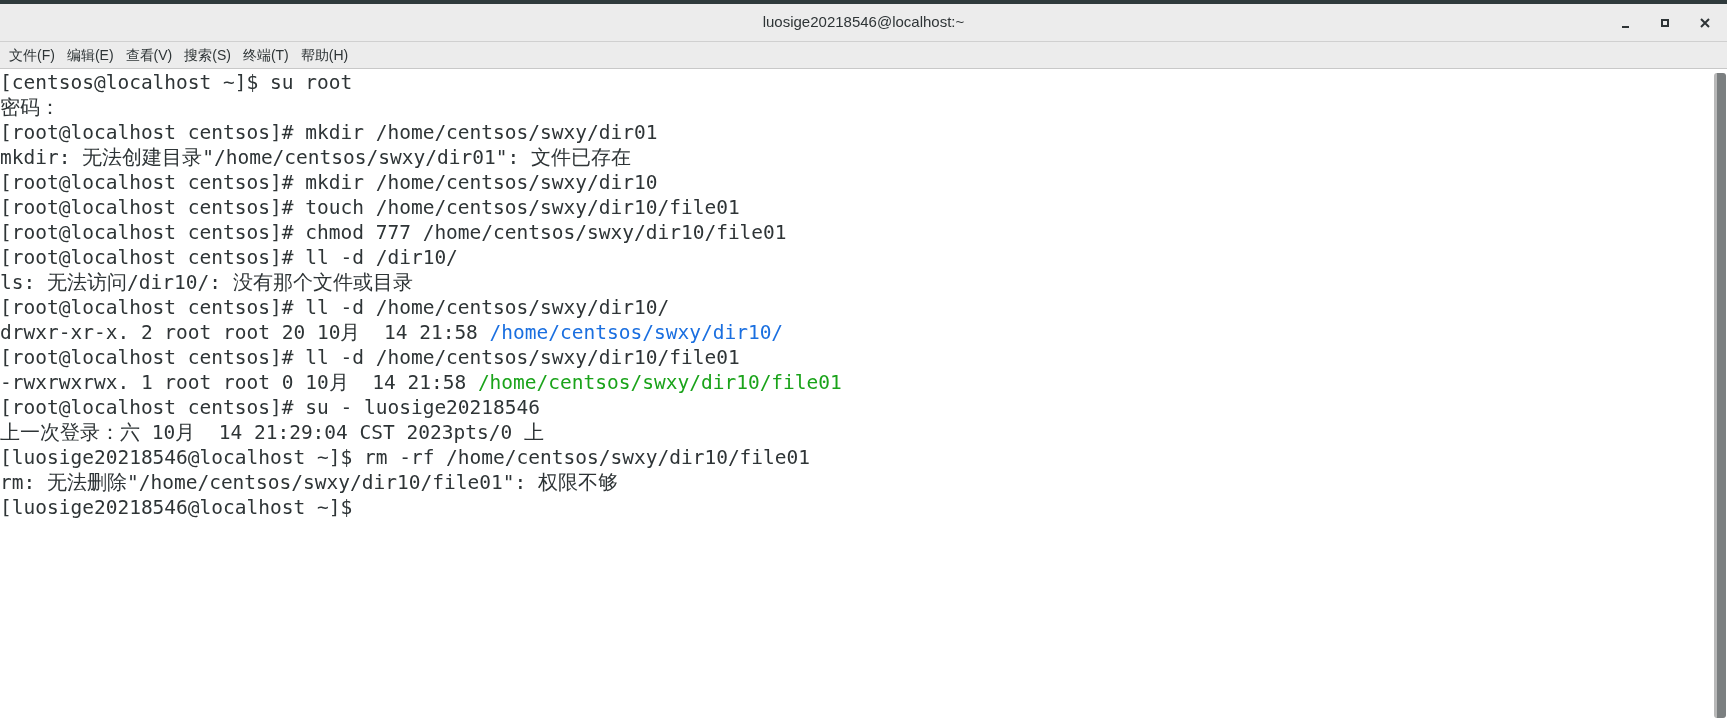 Image resolution: width=1727 pixels, height=722 pixels. What do you see at coordinates (176, 82) in the screenshot?
I see `terminal-text: [centsos@localhost ~]$ su root` at bounding box center [176, 82].